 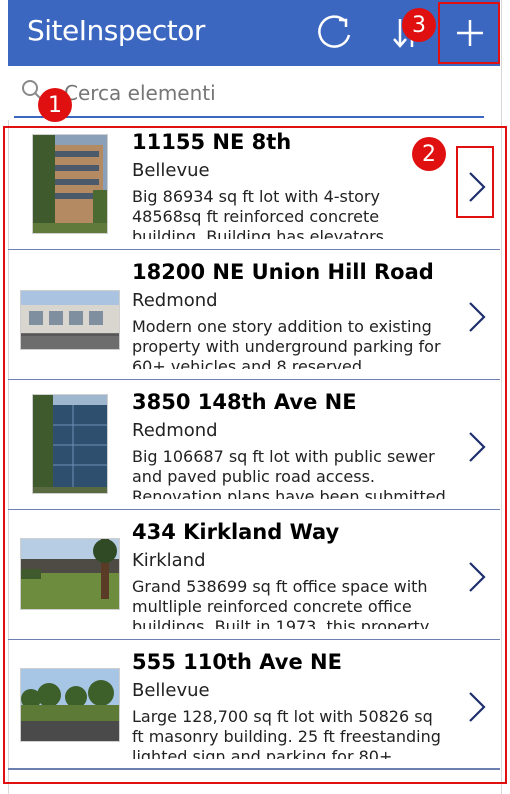 I want to click on refresh-icon, so click(x=334, y=31).